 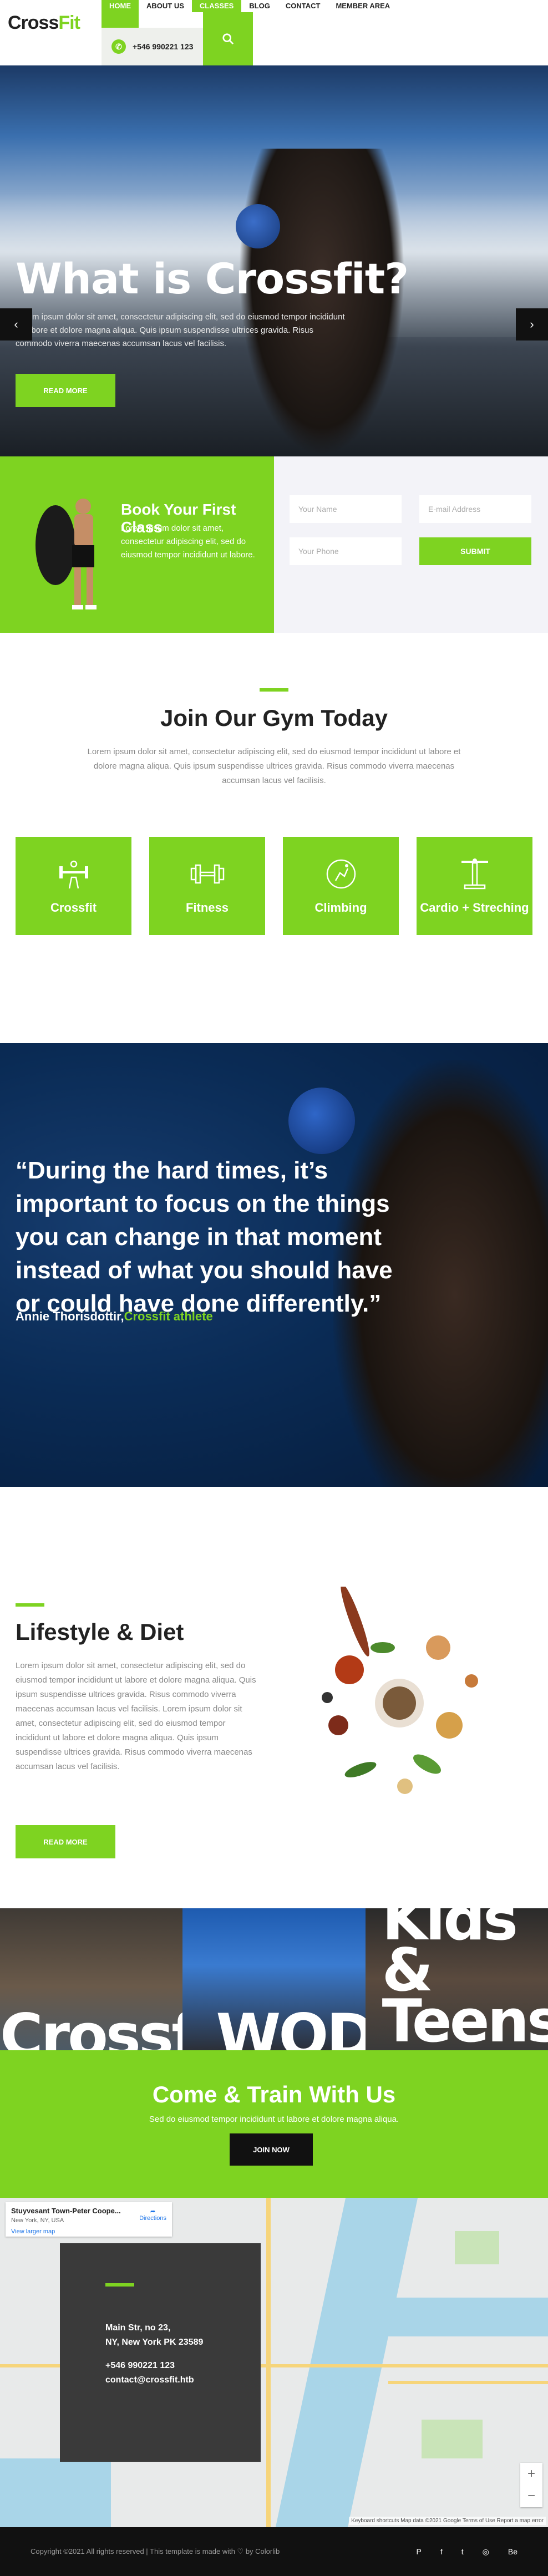 I want to click on spices-image, so click(x=400, y=1690).